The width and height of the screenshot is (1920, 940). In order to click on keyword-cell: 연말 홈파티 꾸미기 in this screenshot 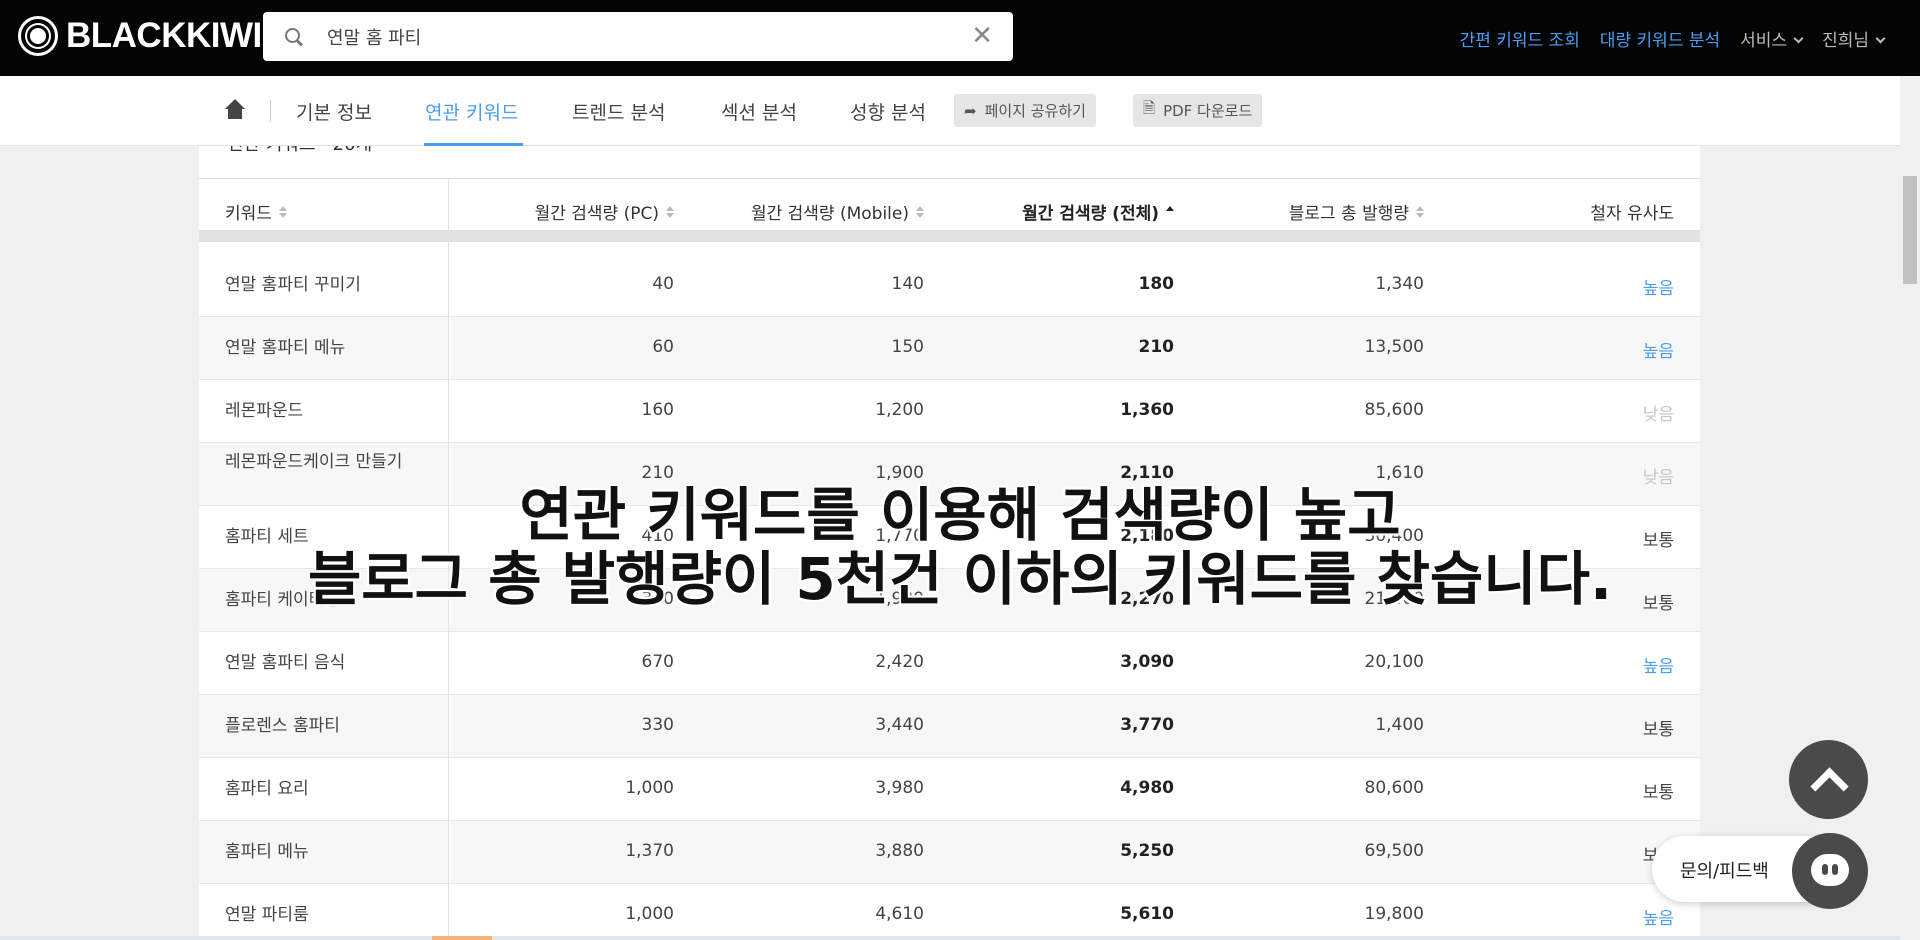, I will do `click(325, 285)`.